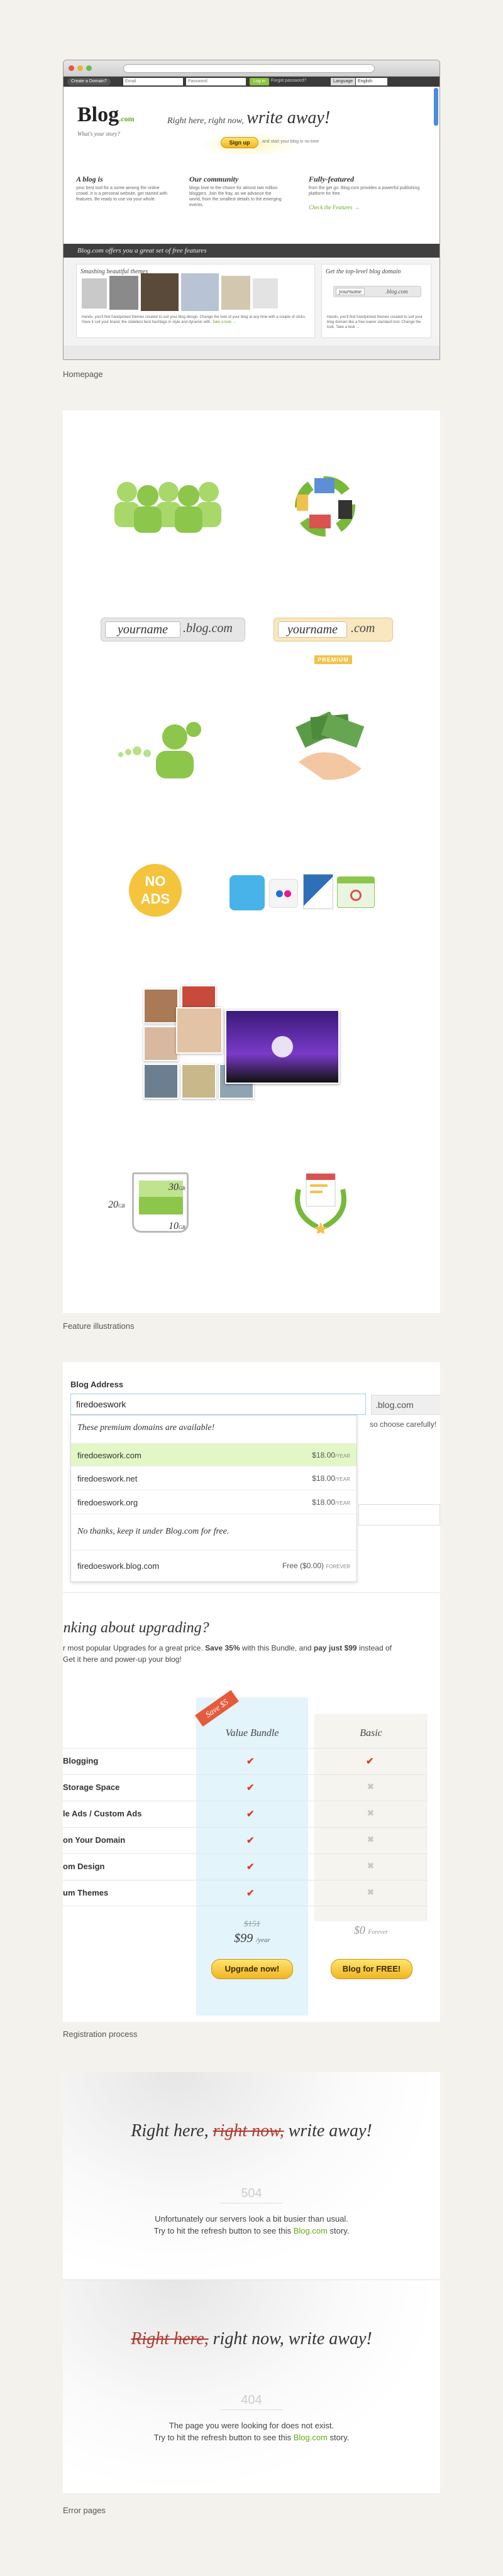  Describe the element at coordinates (284, 894) in the screenshot. I see `flickr-icon` at that location.